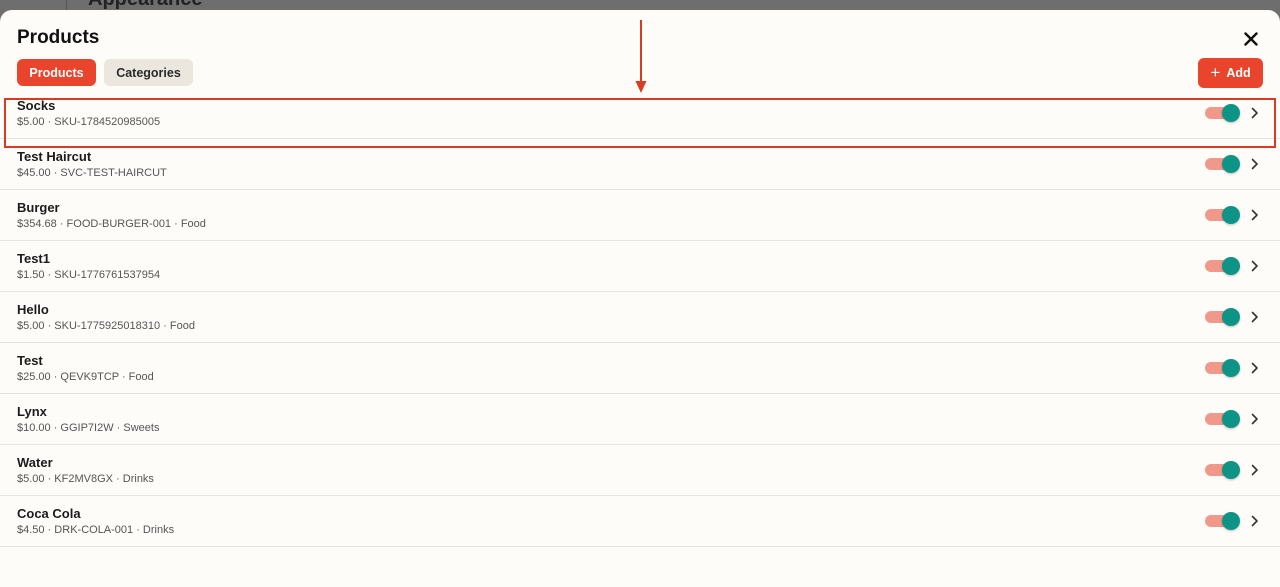  I want to click on list-item: Lynx $10.00 · GGIP7I2W · Sweets, so click(640, 419).